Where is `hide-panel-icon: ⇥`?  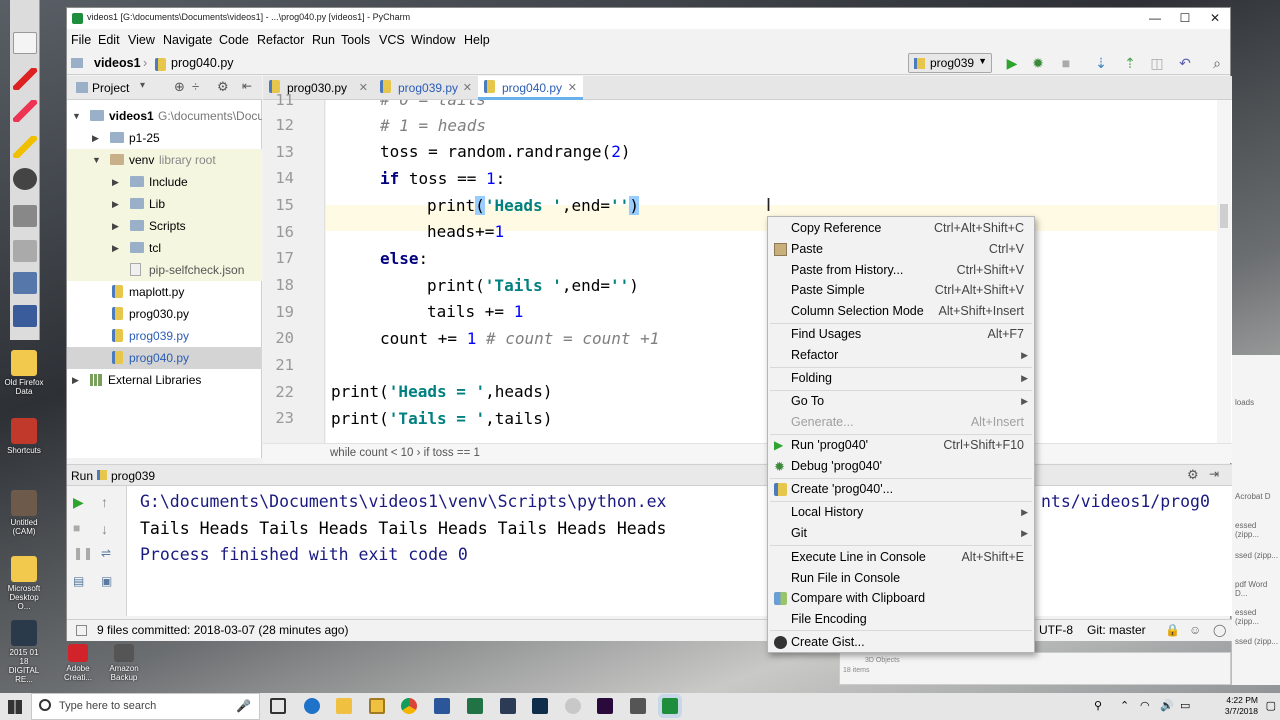
hide-panel-icon: ⇥ is located at coordinates (1214, 474).